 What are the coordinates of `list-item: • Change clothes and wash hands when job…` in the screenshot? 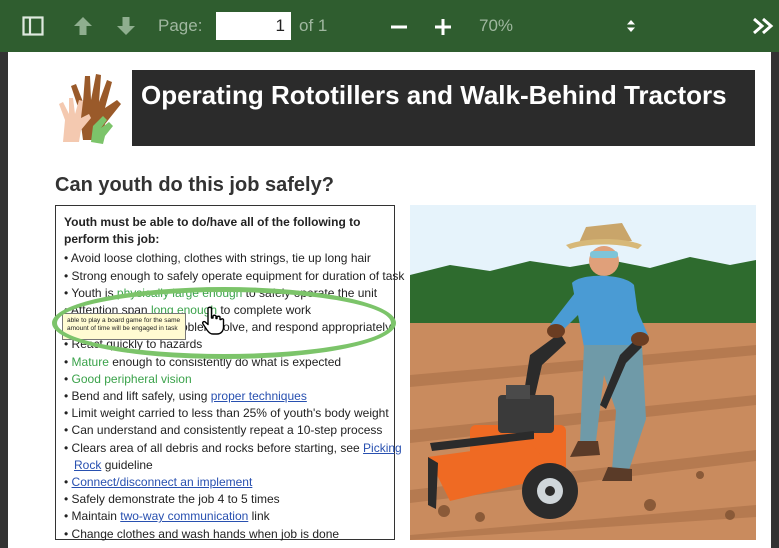 It's located at (202, 533).